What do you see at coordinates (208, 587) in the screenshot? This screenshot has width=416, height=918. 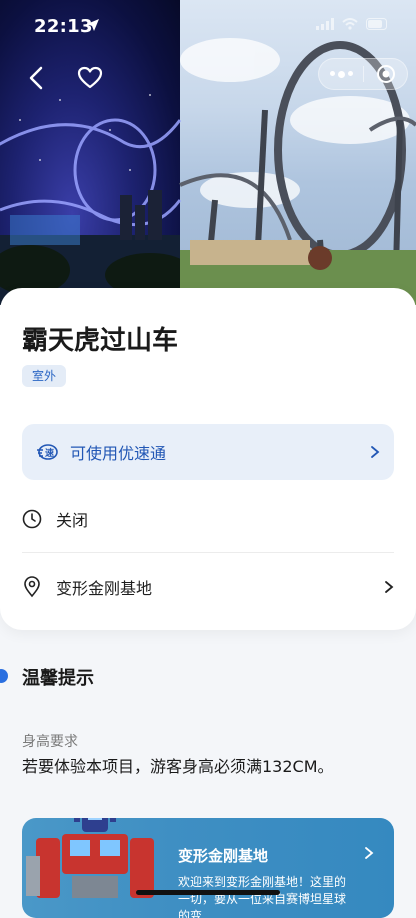 I see `location-row: 变形金刚基地` at bounding box center [208, 587].